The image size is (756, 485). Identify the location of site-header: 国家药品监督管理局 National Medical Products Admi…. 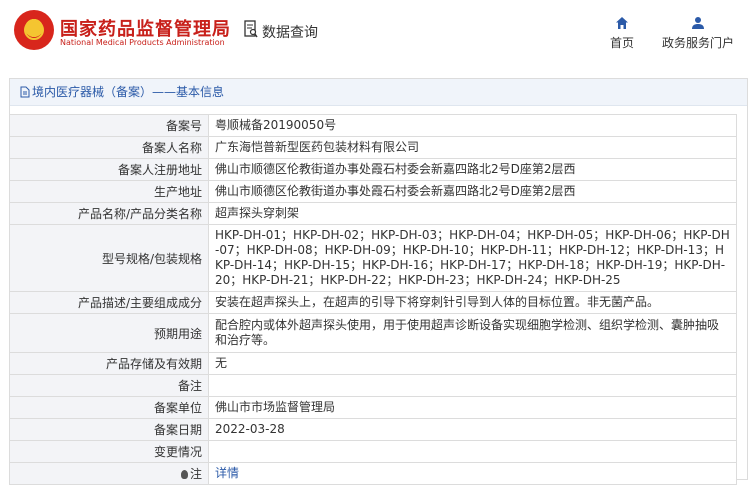
(378, 32).